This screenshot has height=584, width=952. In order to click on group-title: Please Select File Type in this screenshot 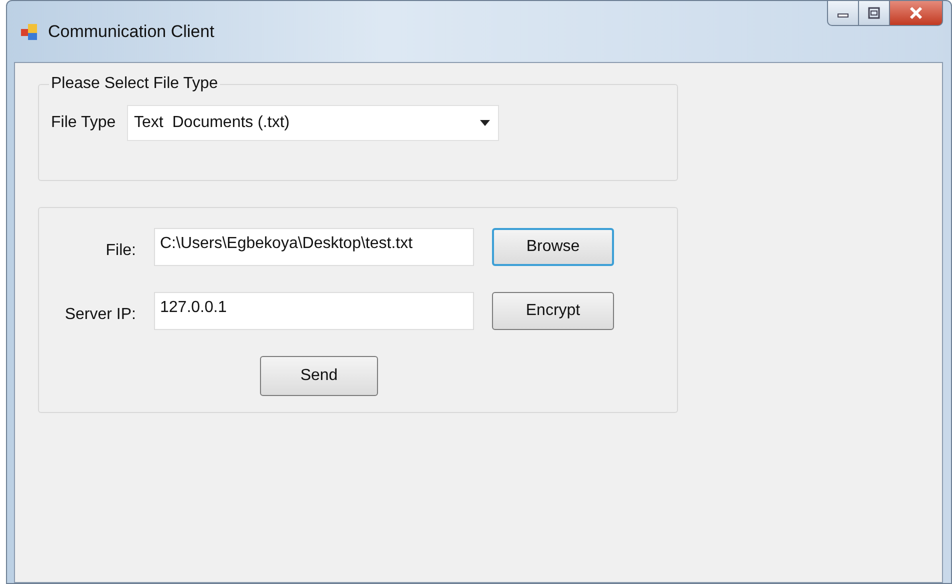, I will do `click(134, 84)`.